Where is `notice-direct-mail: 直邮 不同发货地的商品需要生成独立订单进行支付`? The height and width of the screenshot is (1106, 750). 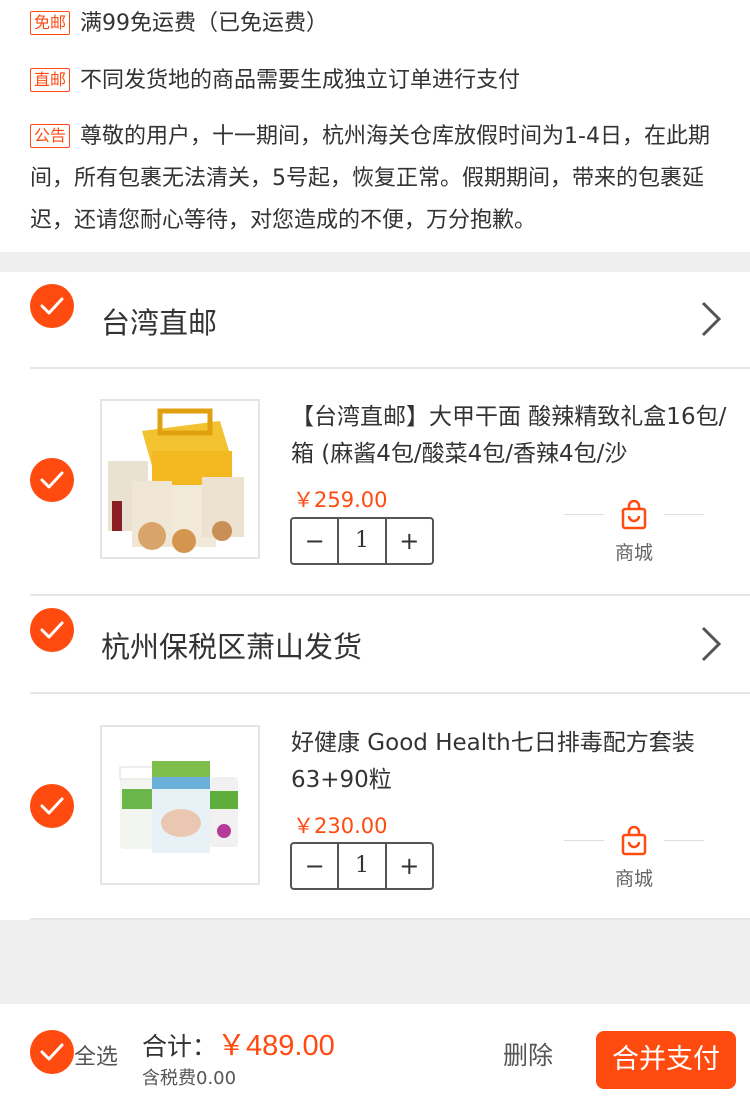
notice-direct-mail: 直邮 不同发货地的商品需要生成独立订单进行支付 is located at coordinates (376, 81).